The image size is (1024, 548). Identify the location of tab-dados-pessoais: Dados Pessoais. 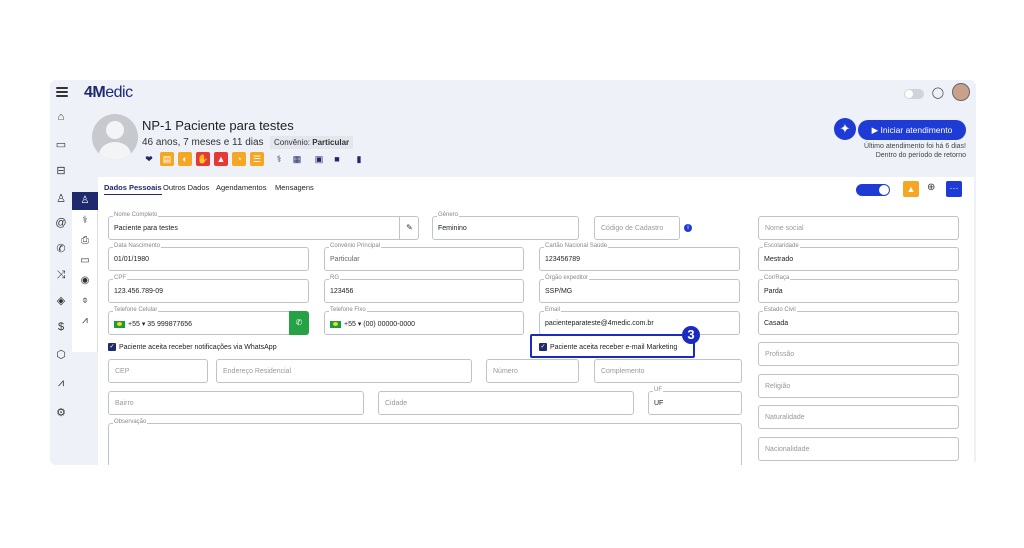
(133, 189).